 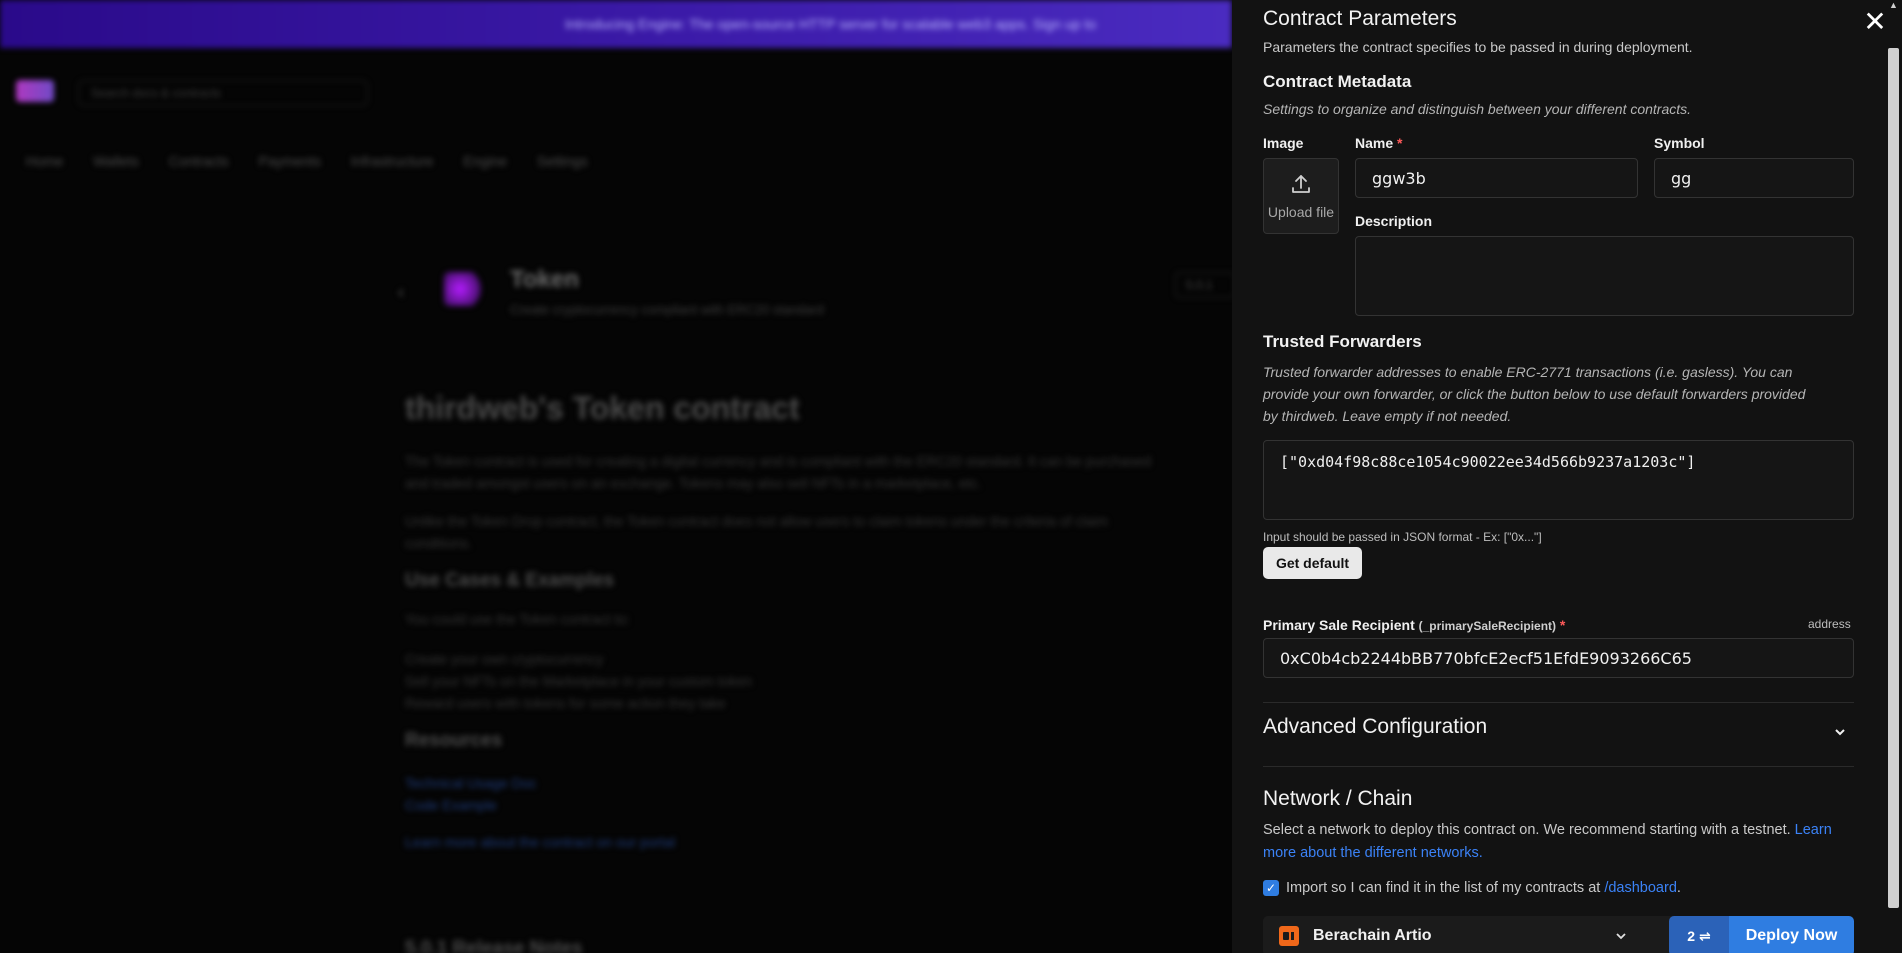 I want to click on nav-home: Home, so click(x=45, y=161).